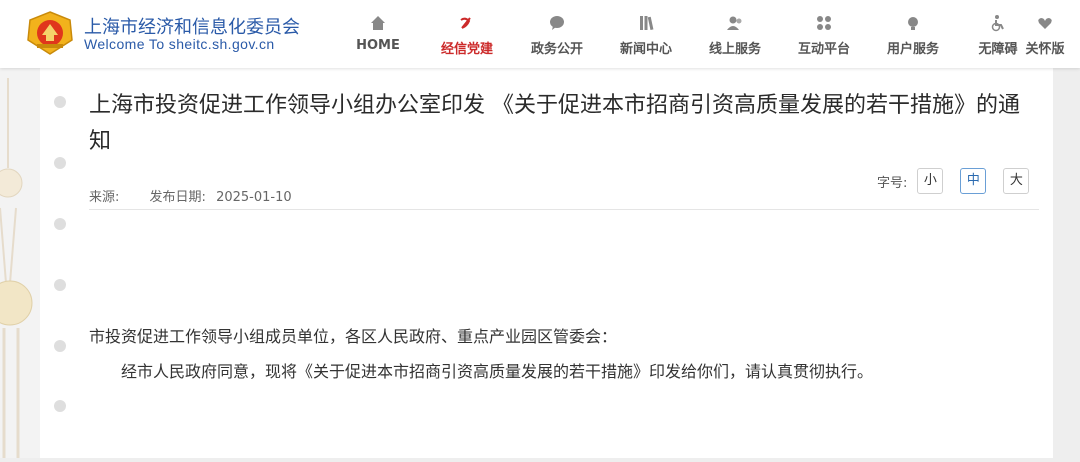 The image size is (1080, 462). Describe the element at coordinates (824, 34) in the screenshot. I see `nav-interaction-platform: 互动平台` at that location.